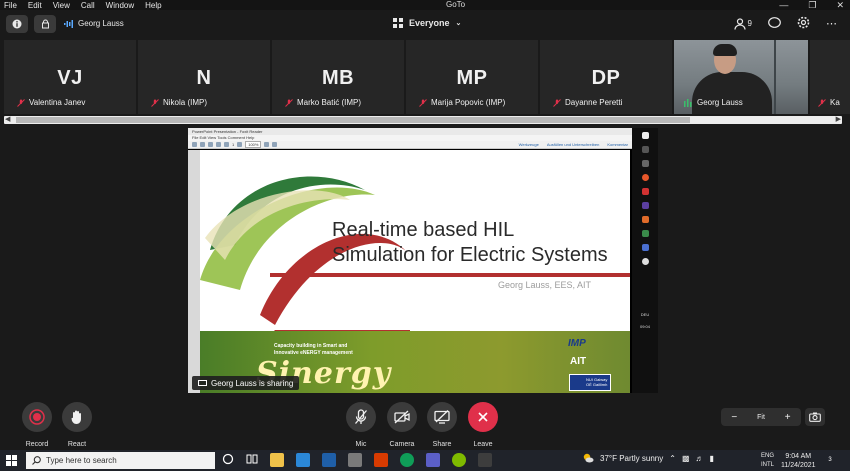 The image size is (850, 471). What do you see at coordinates (838, 119) in the screenshot?
I see `scroll-right-icon: ▶` at bounding box center [838, 119].